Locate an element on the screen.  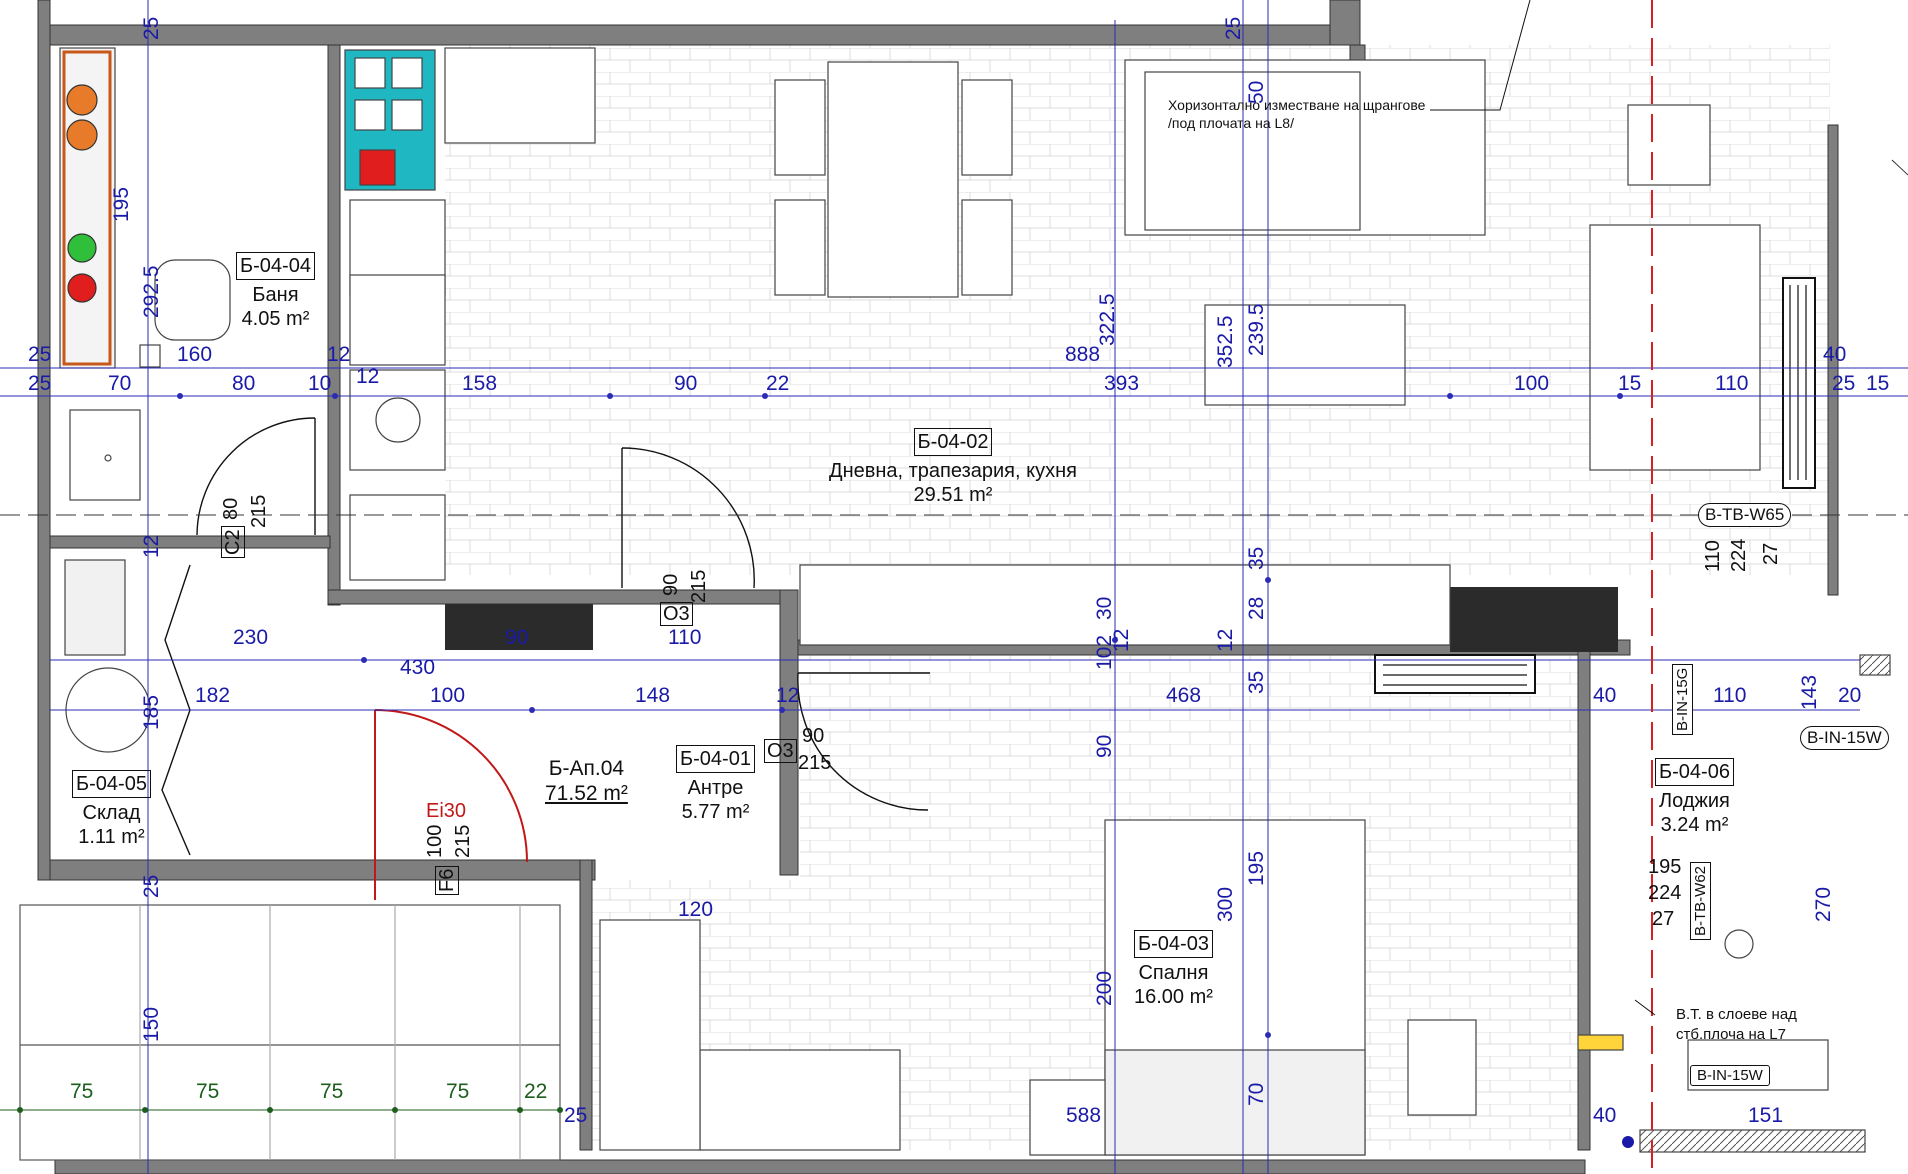
dim-v: 28 is located at coordinates (1256, 608).